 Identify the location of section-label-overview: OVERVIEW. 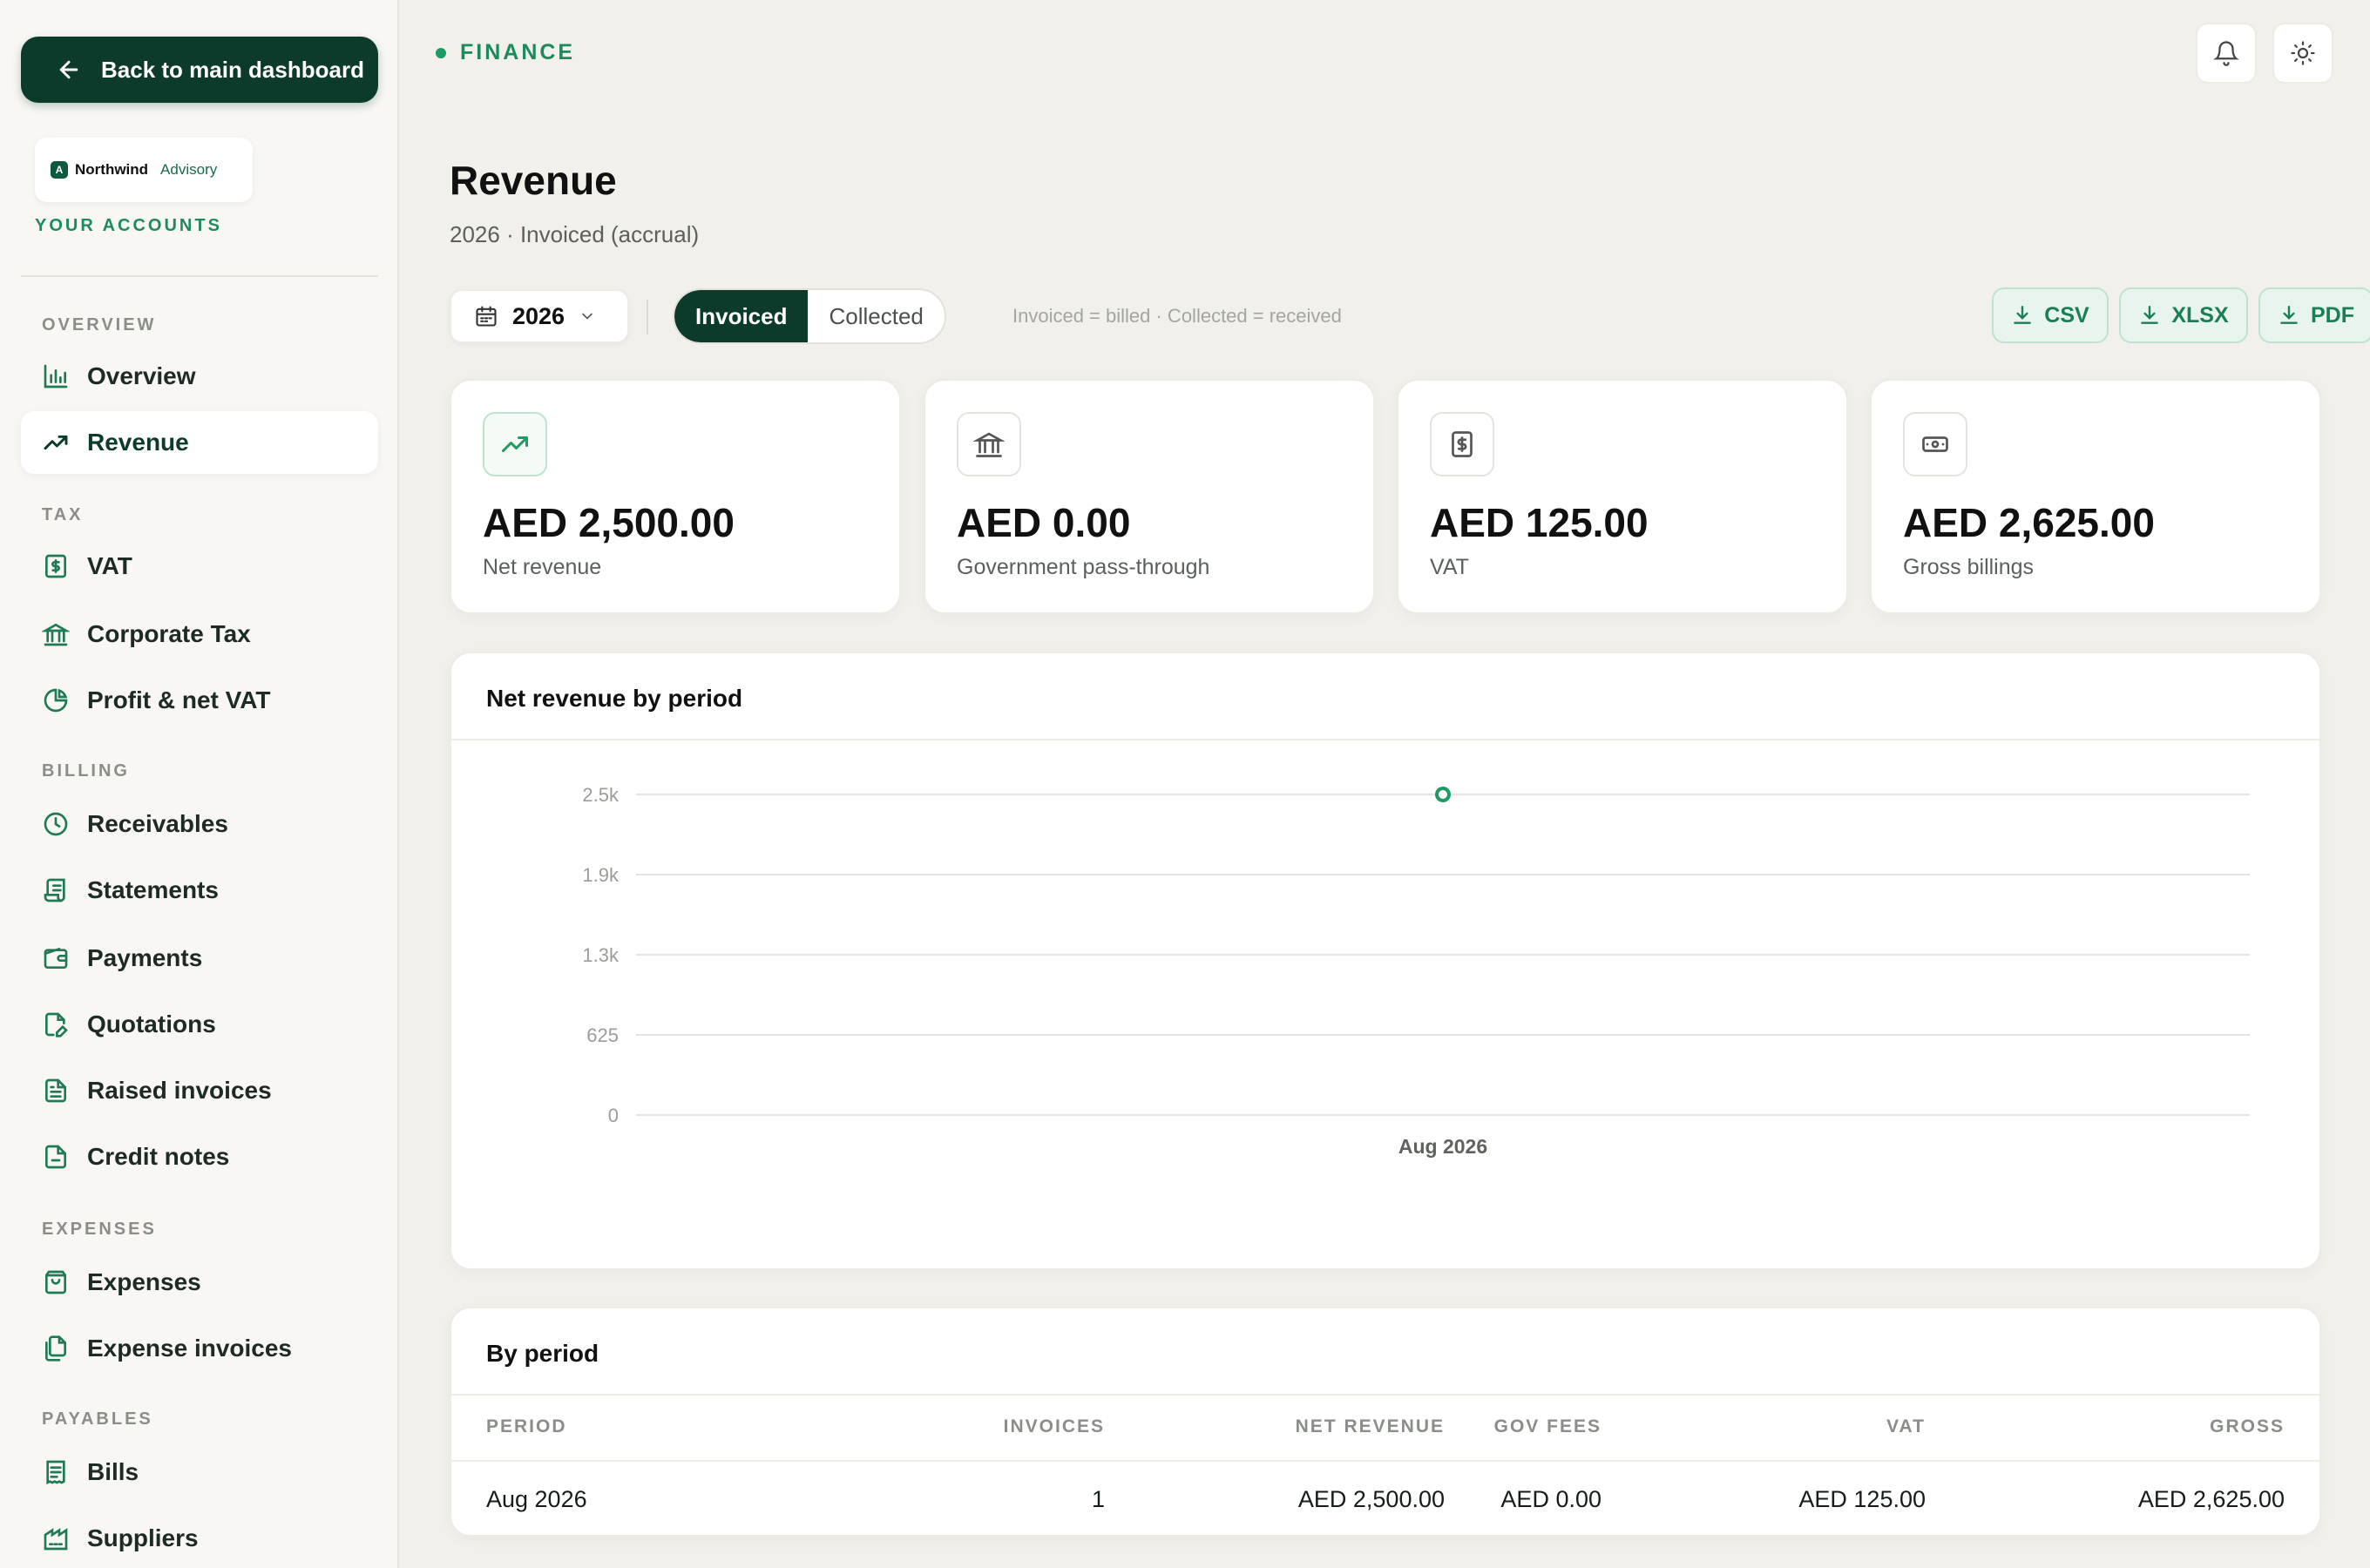
(99, 325).